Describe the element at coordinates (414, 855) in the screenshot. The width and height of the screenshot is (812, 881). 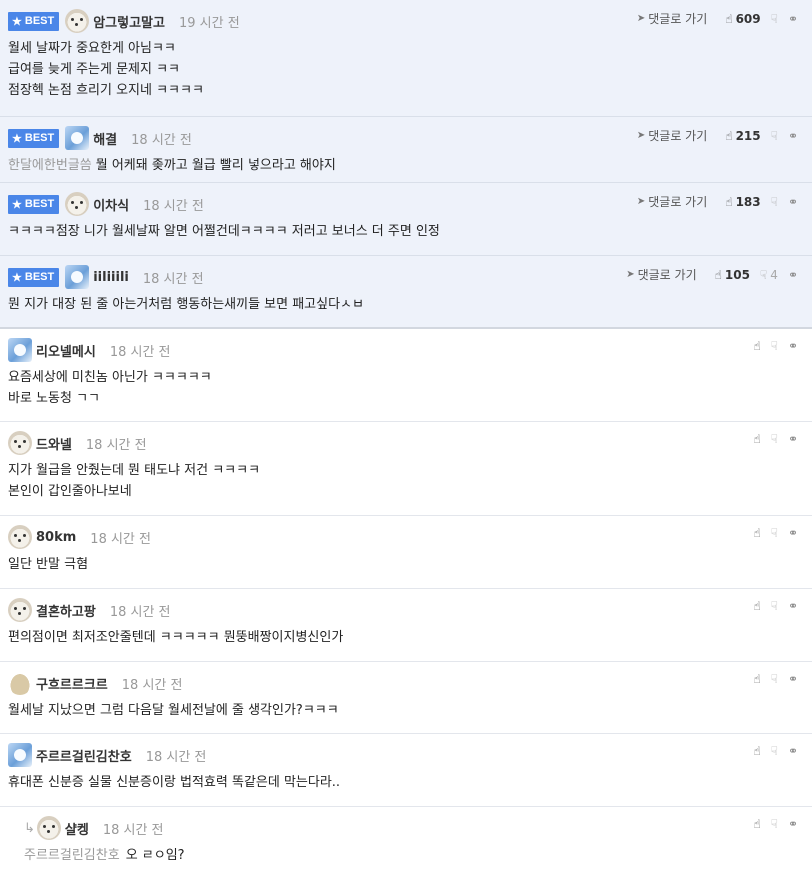
I see `comment-text: 주르르걸린김찬호 오 ㄹㅇ임?` at that location.